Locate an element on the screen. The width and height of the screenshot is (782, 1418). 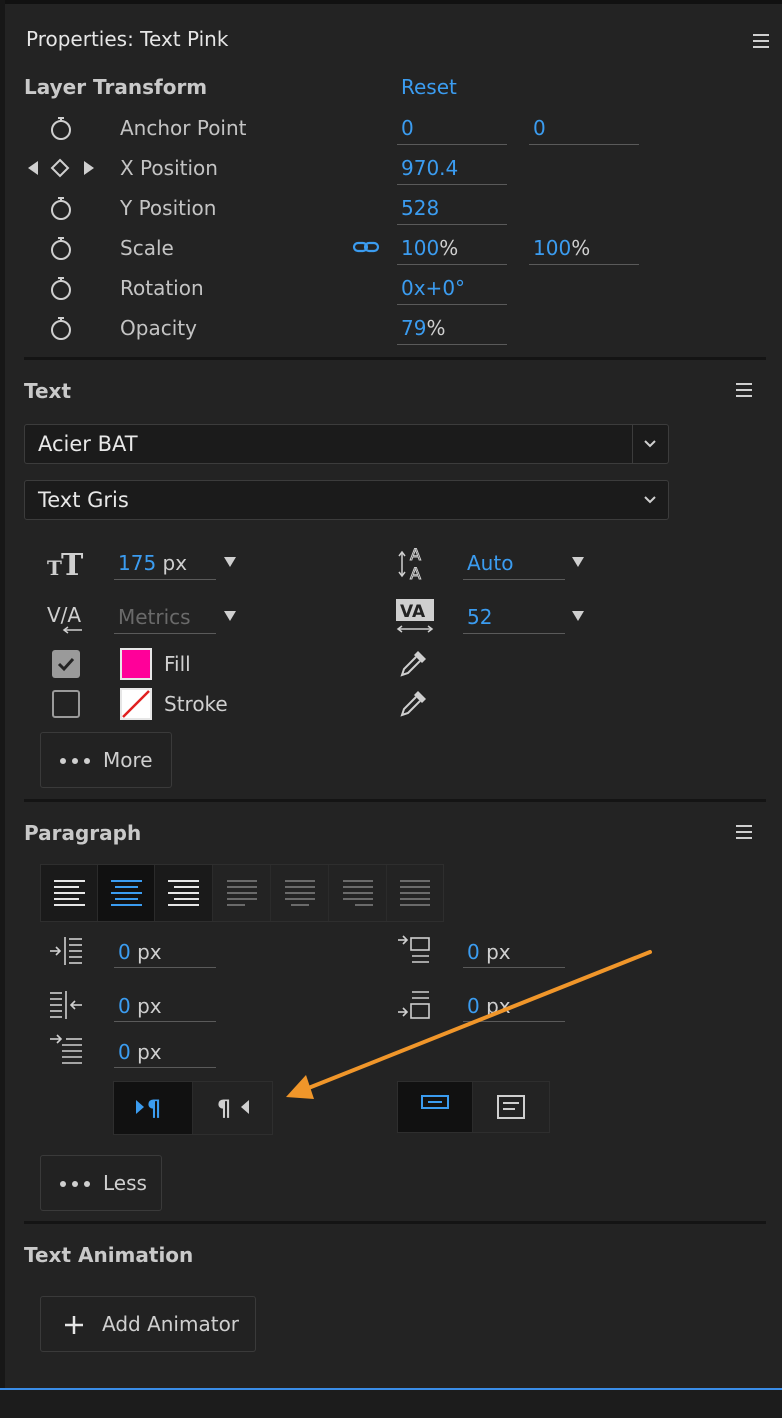
left-to-right-button: ¶ is located at coordinates (153, 1108).